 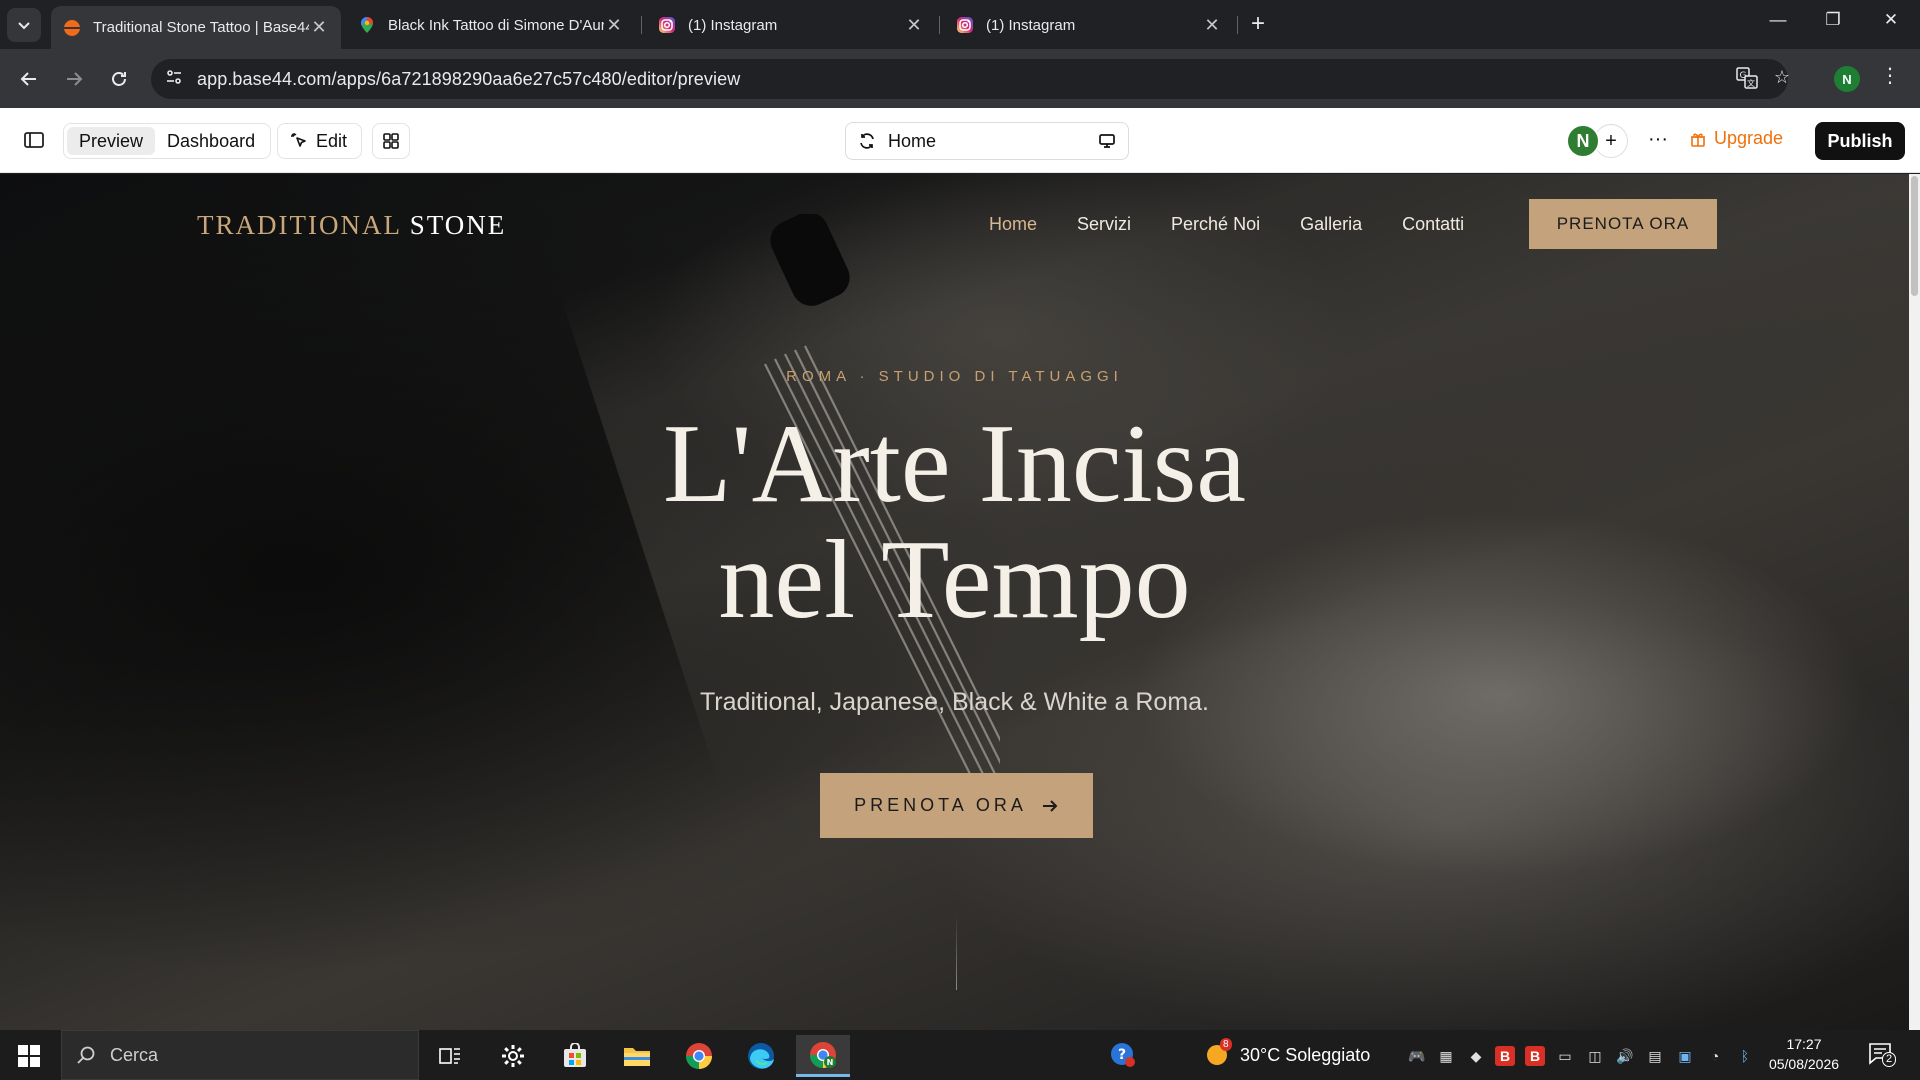 I want to click on system-clock: 17:27 05/08/2026, so click(x=1804, y=1054).